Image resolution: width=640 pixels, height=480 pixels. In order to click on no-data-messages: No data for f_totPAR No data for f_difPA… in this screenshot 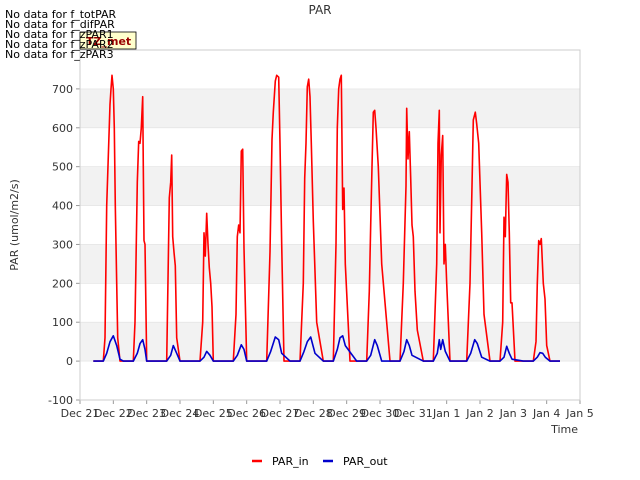, I will do `click(61, 34)`.